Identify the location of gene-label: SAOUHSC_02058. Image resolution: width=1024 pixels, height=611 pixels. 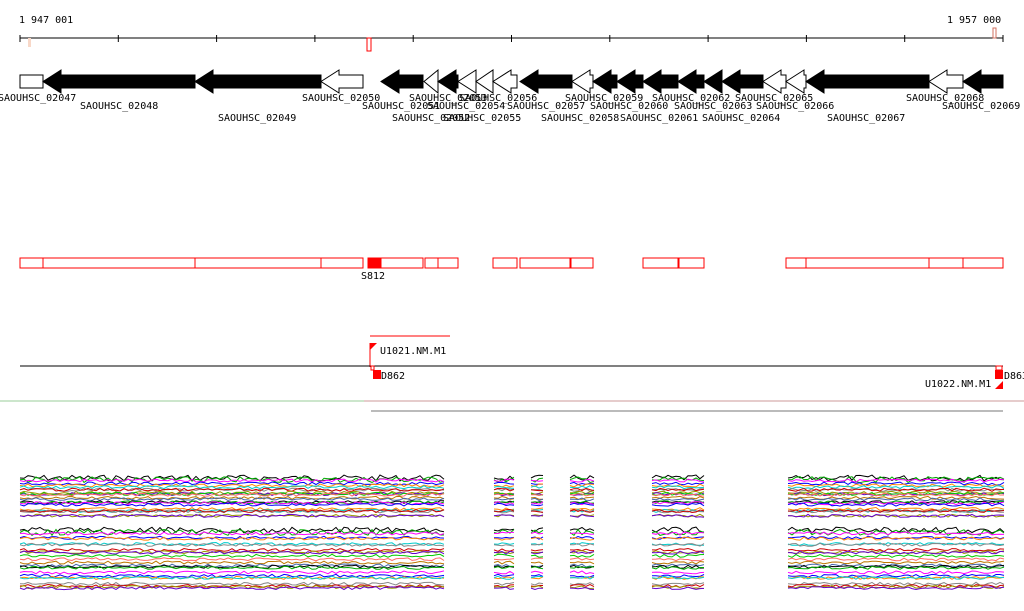
(580, 118).